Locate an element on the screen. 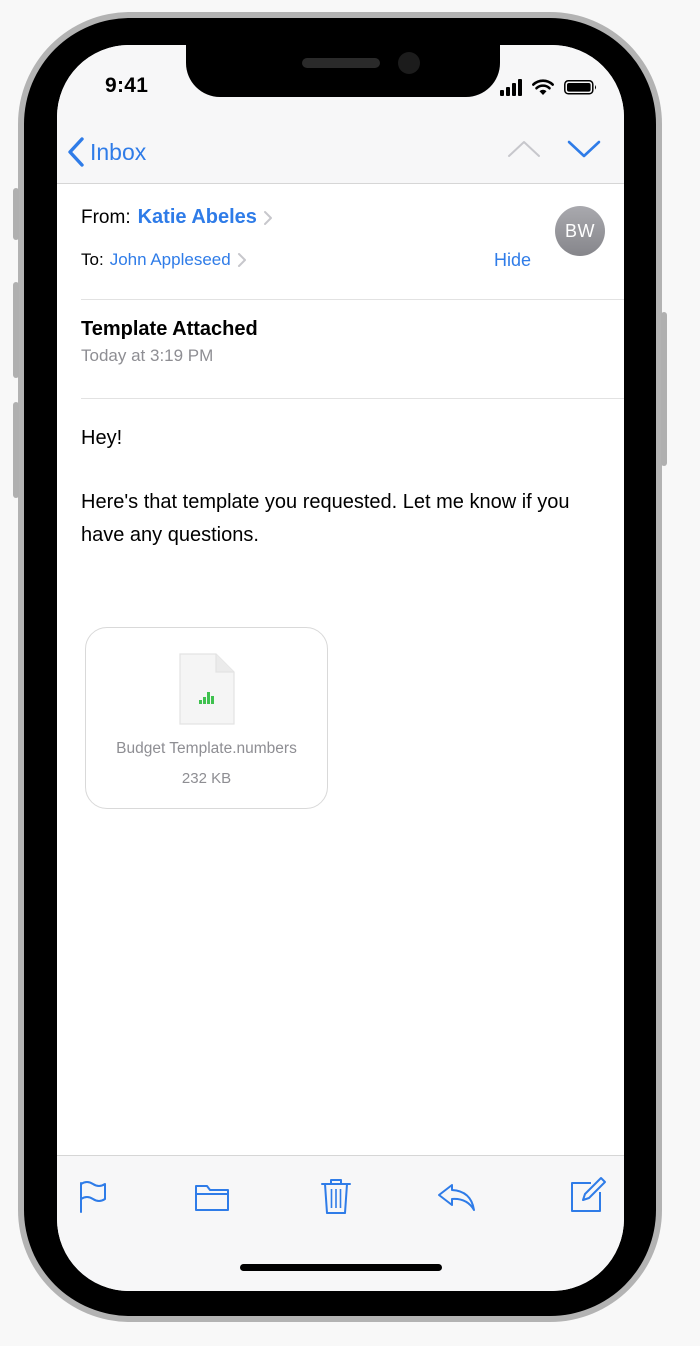  header-divider is located at coordinates (352, 299).